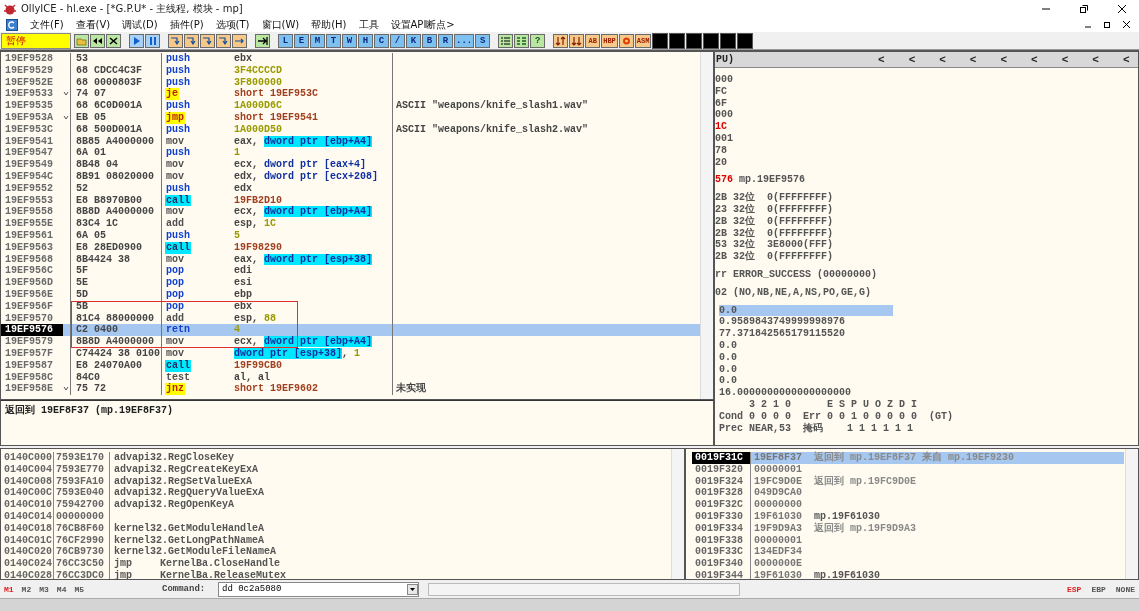 The image size is (1139, 611). I want to click on address-cell: 0019F320, so click(721, 469).